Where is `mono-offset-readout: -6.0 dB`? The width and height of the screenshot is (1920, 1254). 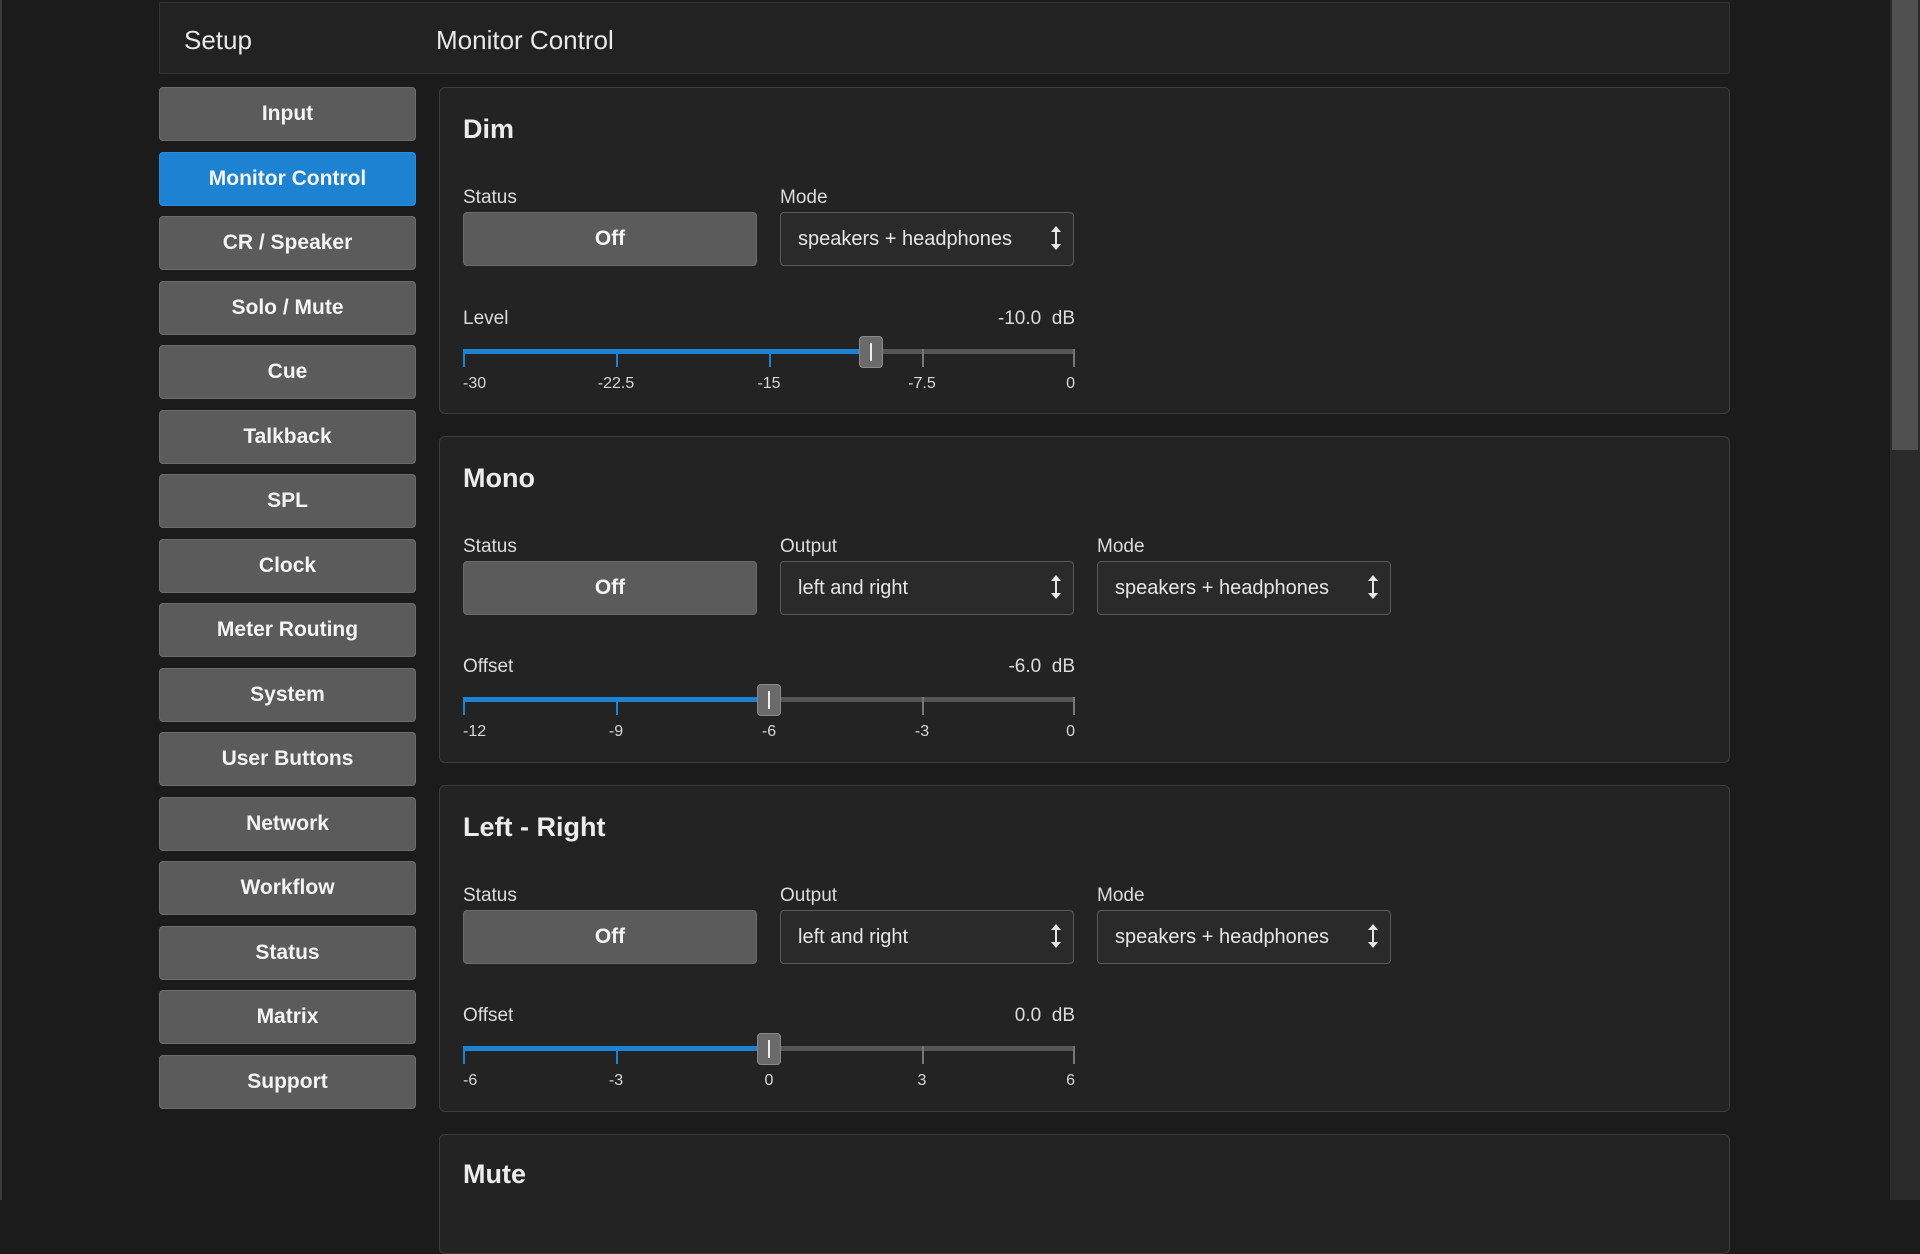
mono-offset-readout: -6.0 dB is located at coordinates (1017, 667).